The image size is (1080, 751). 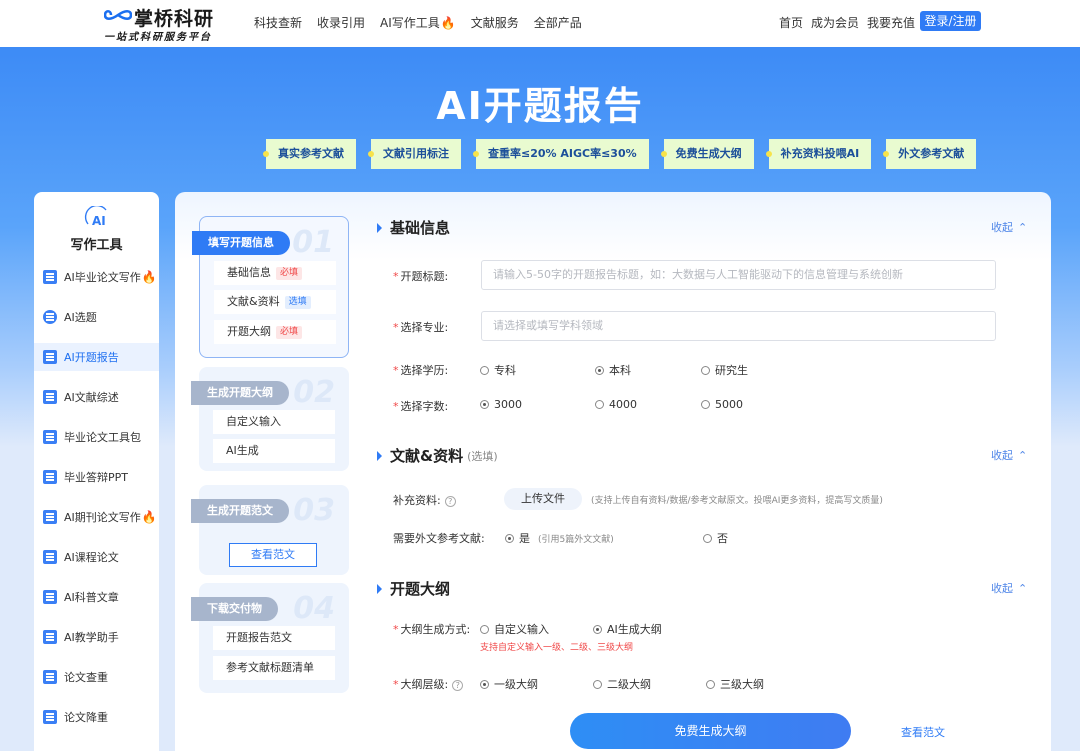 I want to click on sidebar-item-teaching-assistant: AI教学助手, so click(x=96, y=637).